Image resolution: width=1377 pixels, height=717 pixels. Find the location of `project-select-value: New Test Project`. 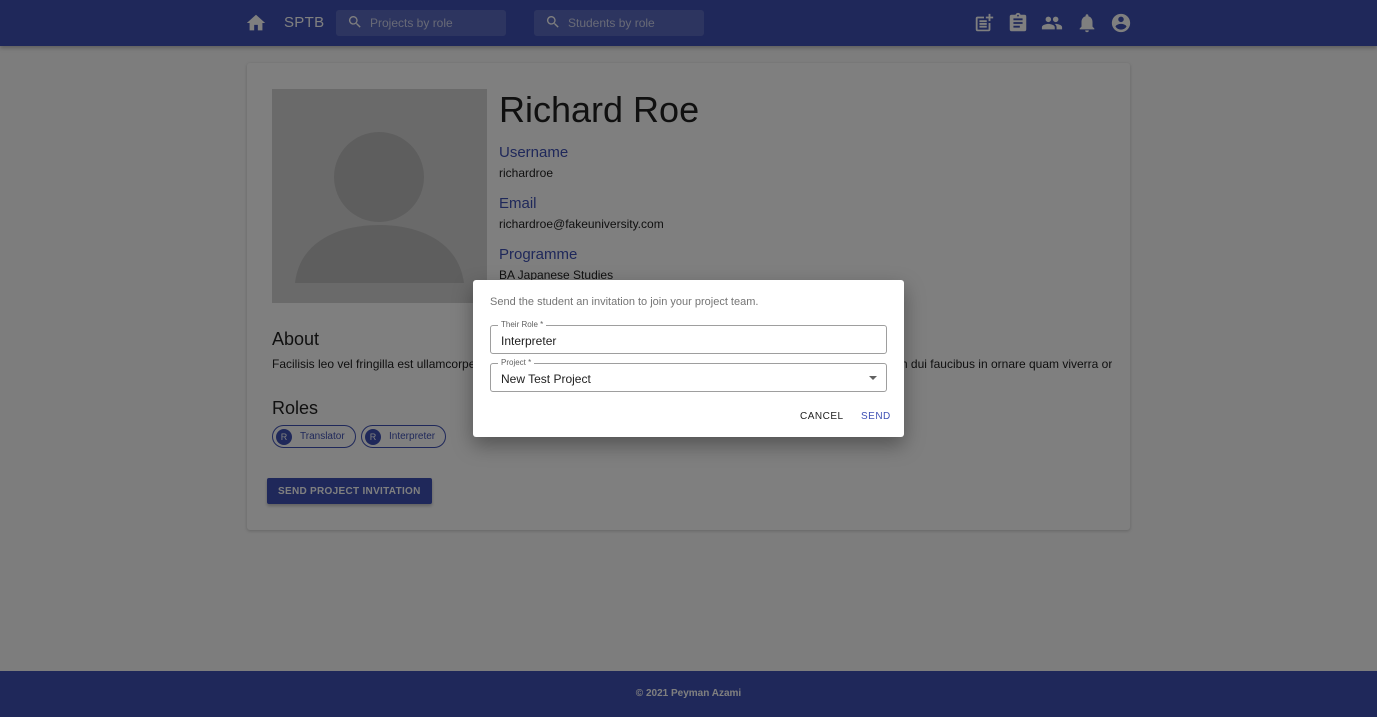

project-select-value: New Test Project is located at coordinates (546, 379).